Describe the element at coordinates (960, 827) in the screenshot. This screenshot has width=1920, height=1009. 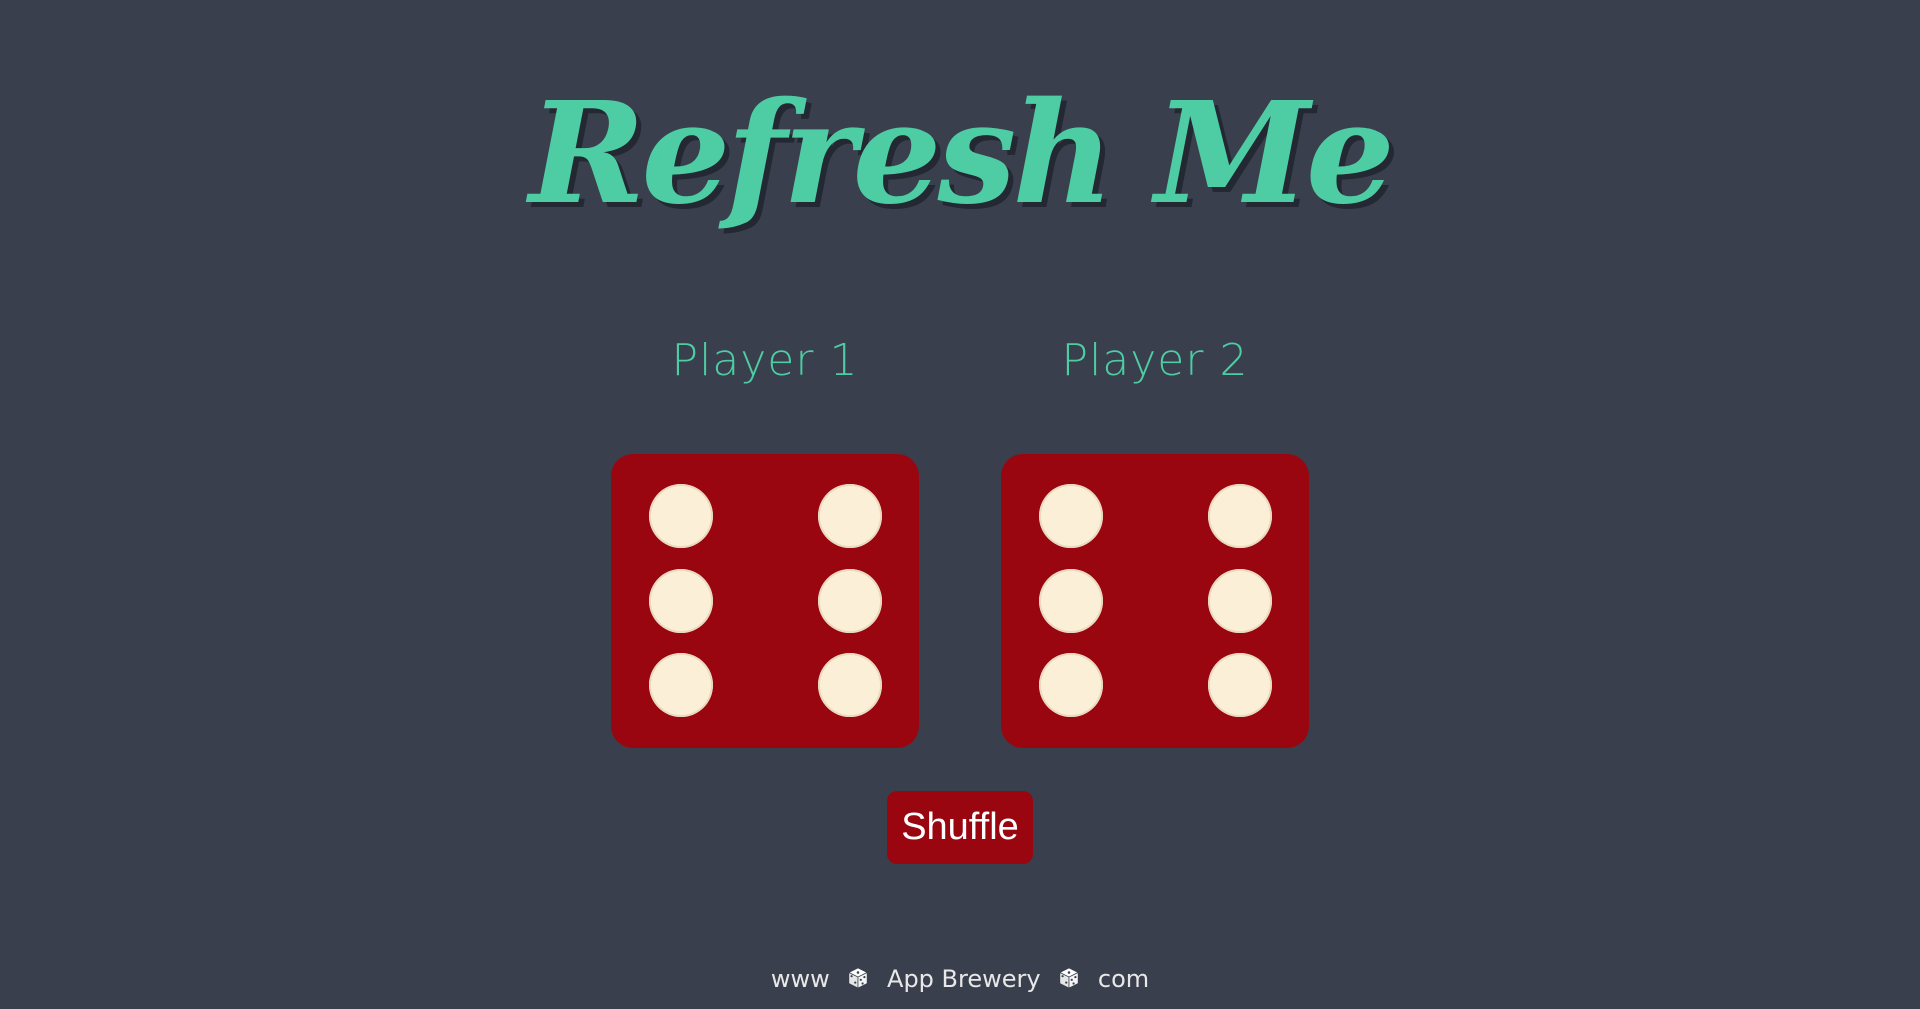
I see `shuffle-button: Shuffle` at that location.